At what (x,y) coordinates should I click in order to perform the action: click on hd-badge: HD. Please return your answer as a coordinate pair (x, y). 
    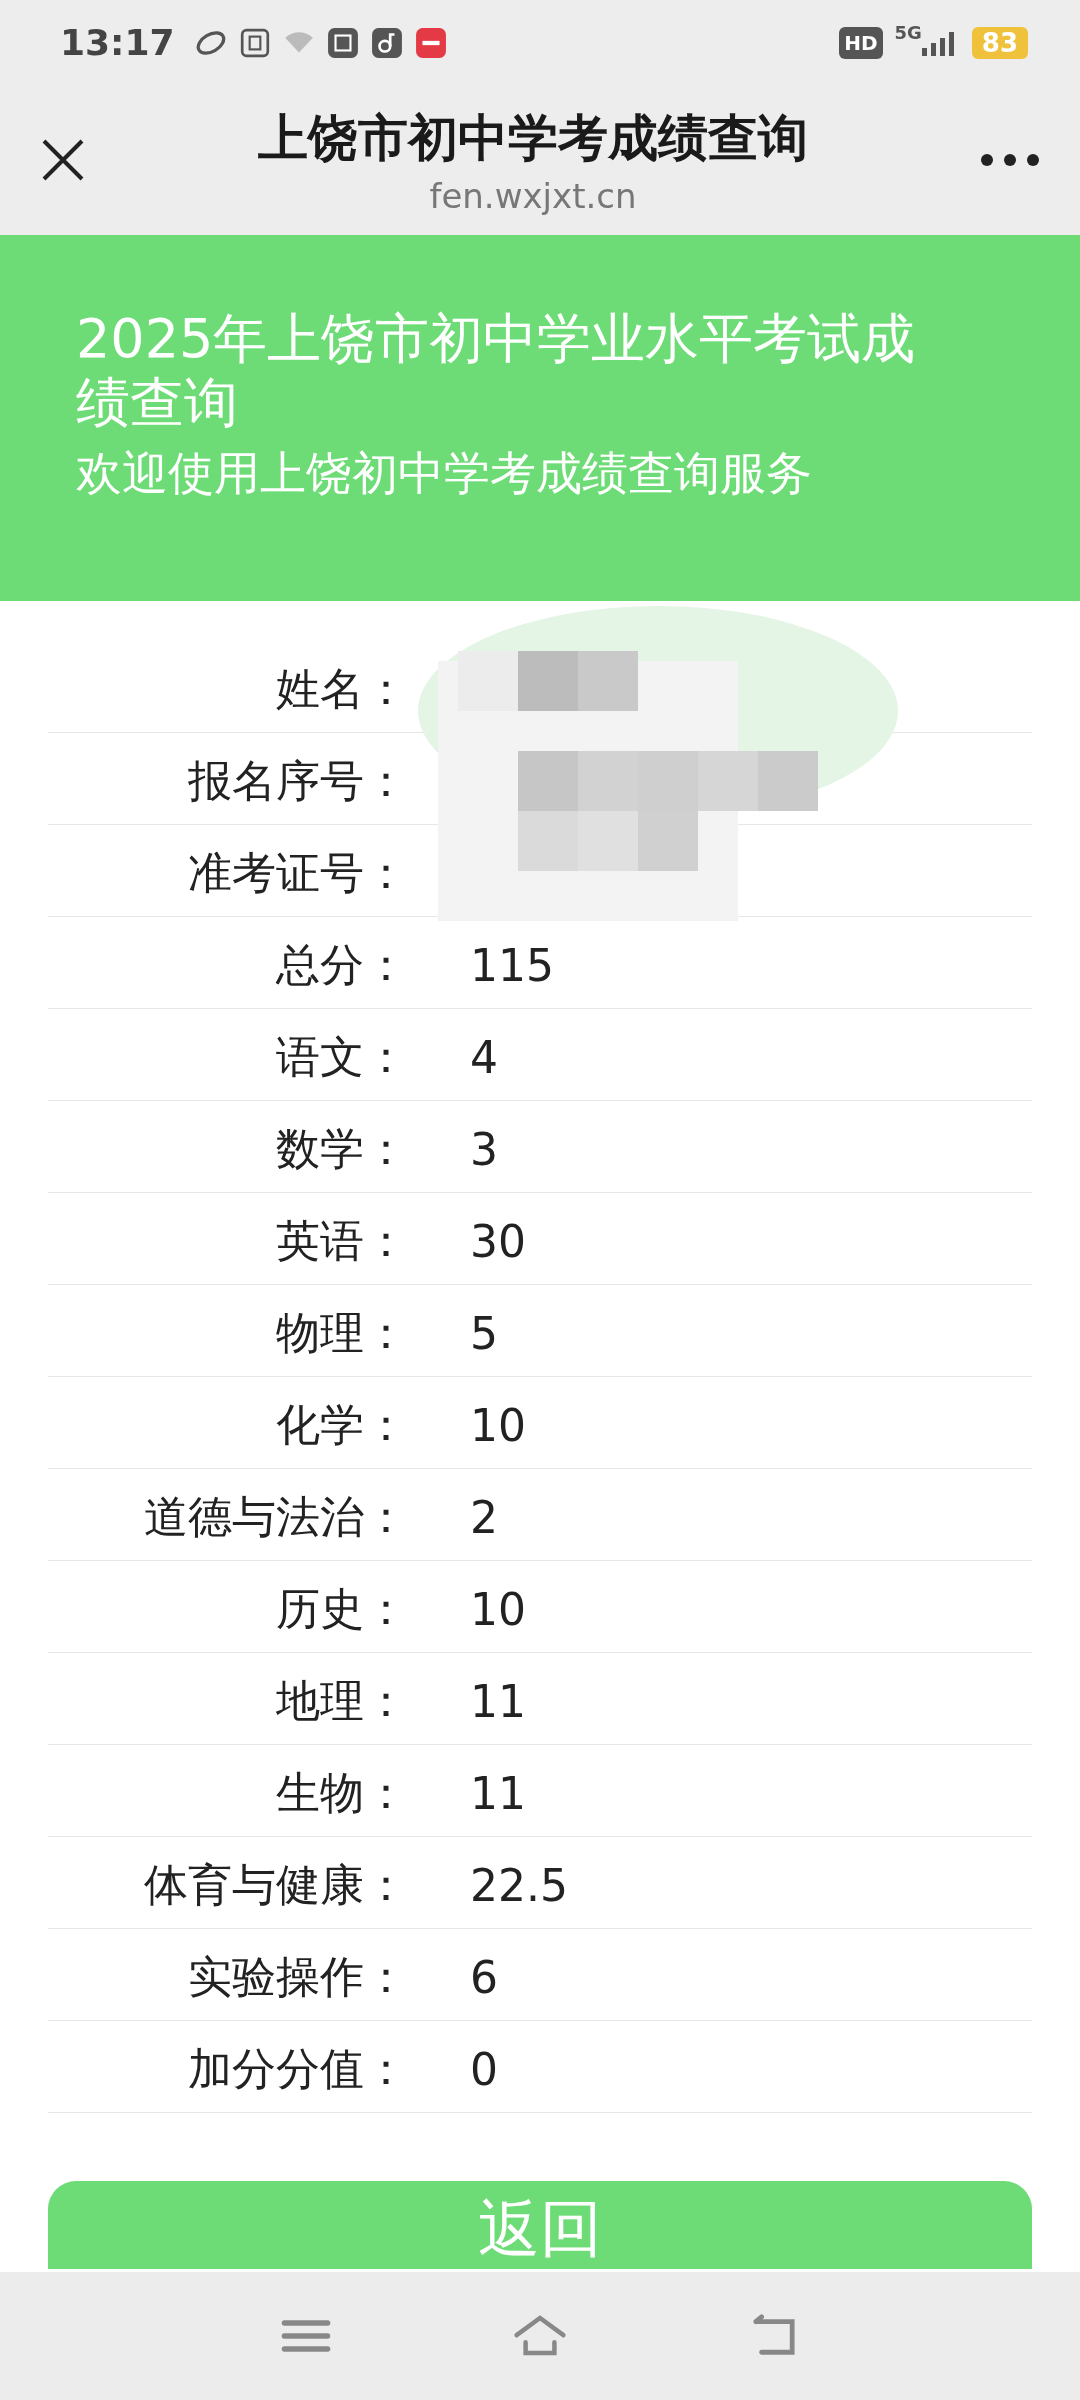
    Looking at the image, I should click on (861, 42).